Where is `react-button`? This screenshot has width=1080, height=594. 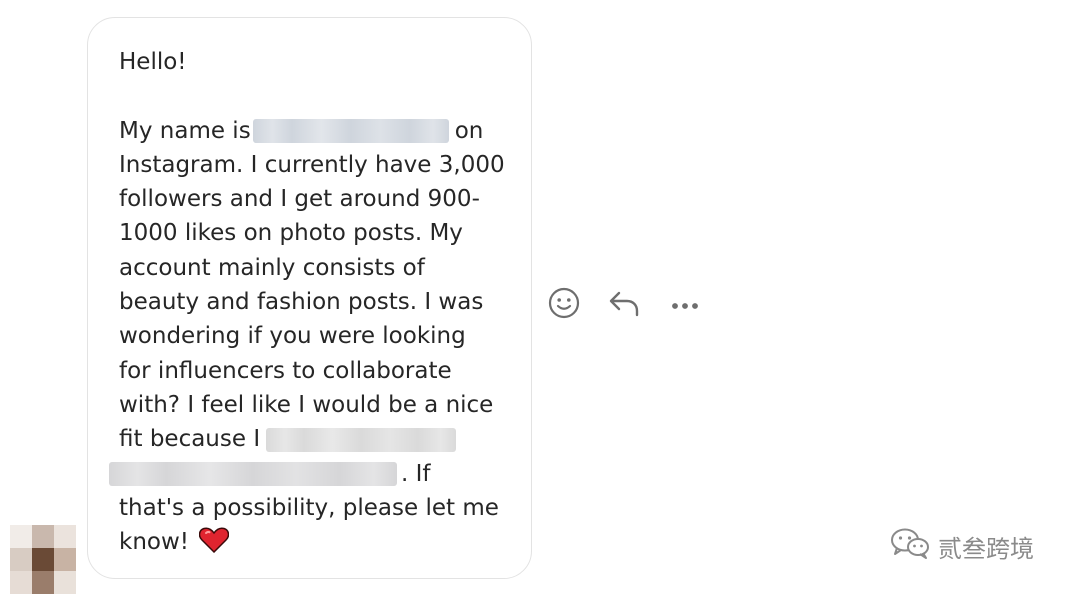
react-button is located at coordinates (564, 305).